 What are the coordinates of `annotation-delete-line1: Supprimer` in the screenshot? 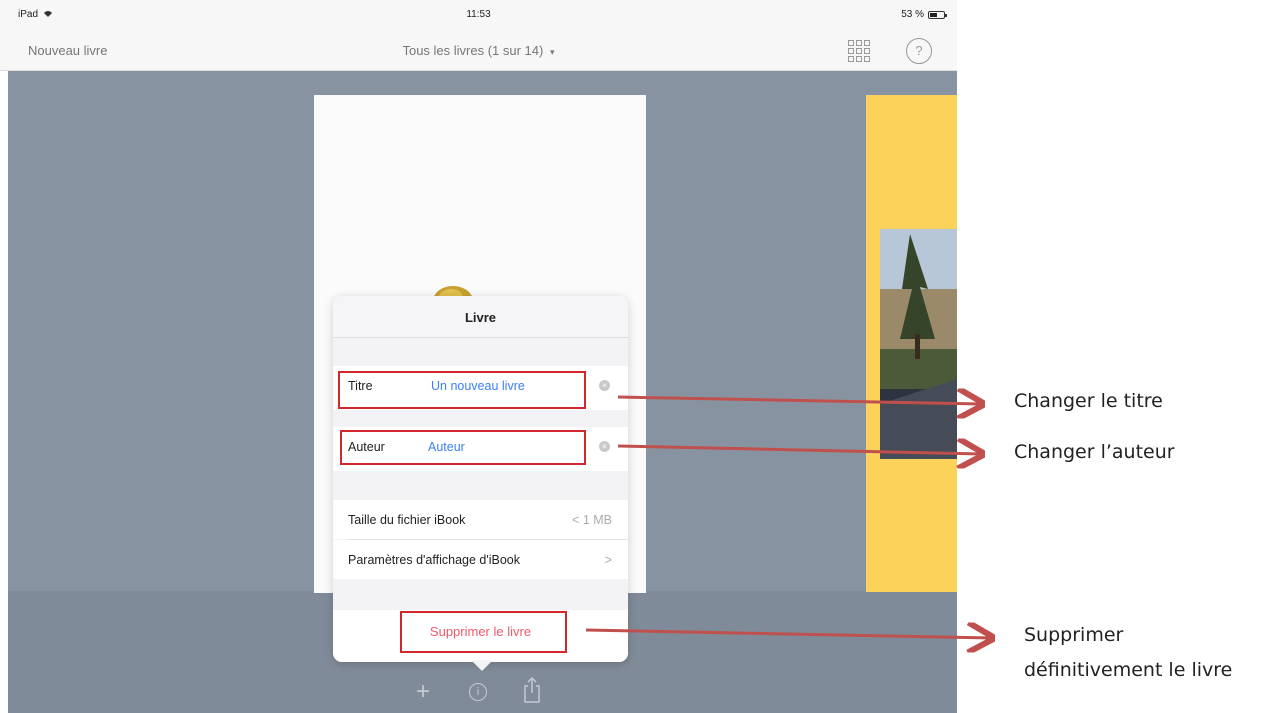 It's located at (1074, 635).